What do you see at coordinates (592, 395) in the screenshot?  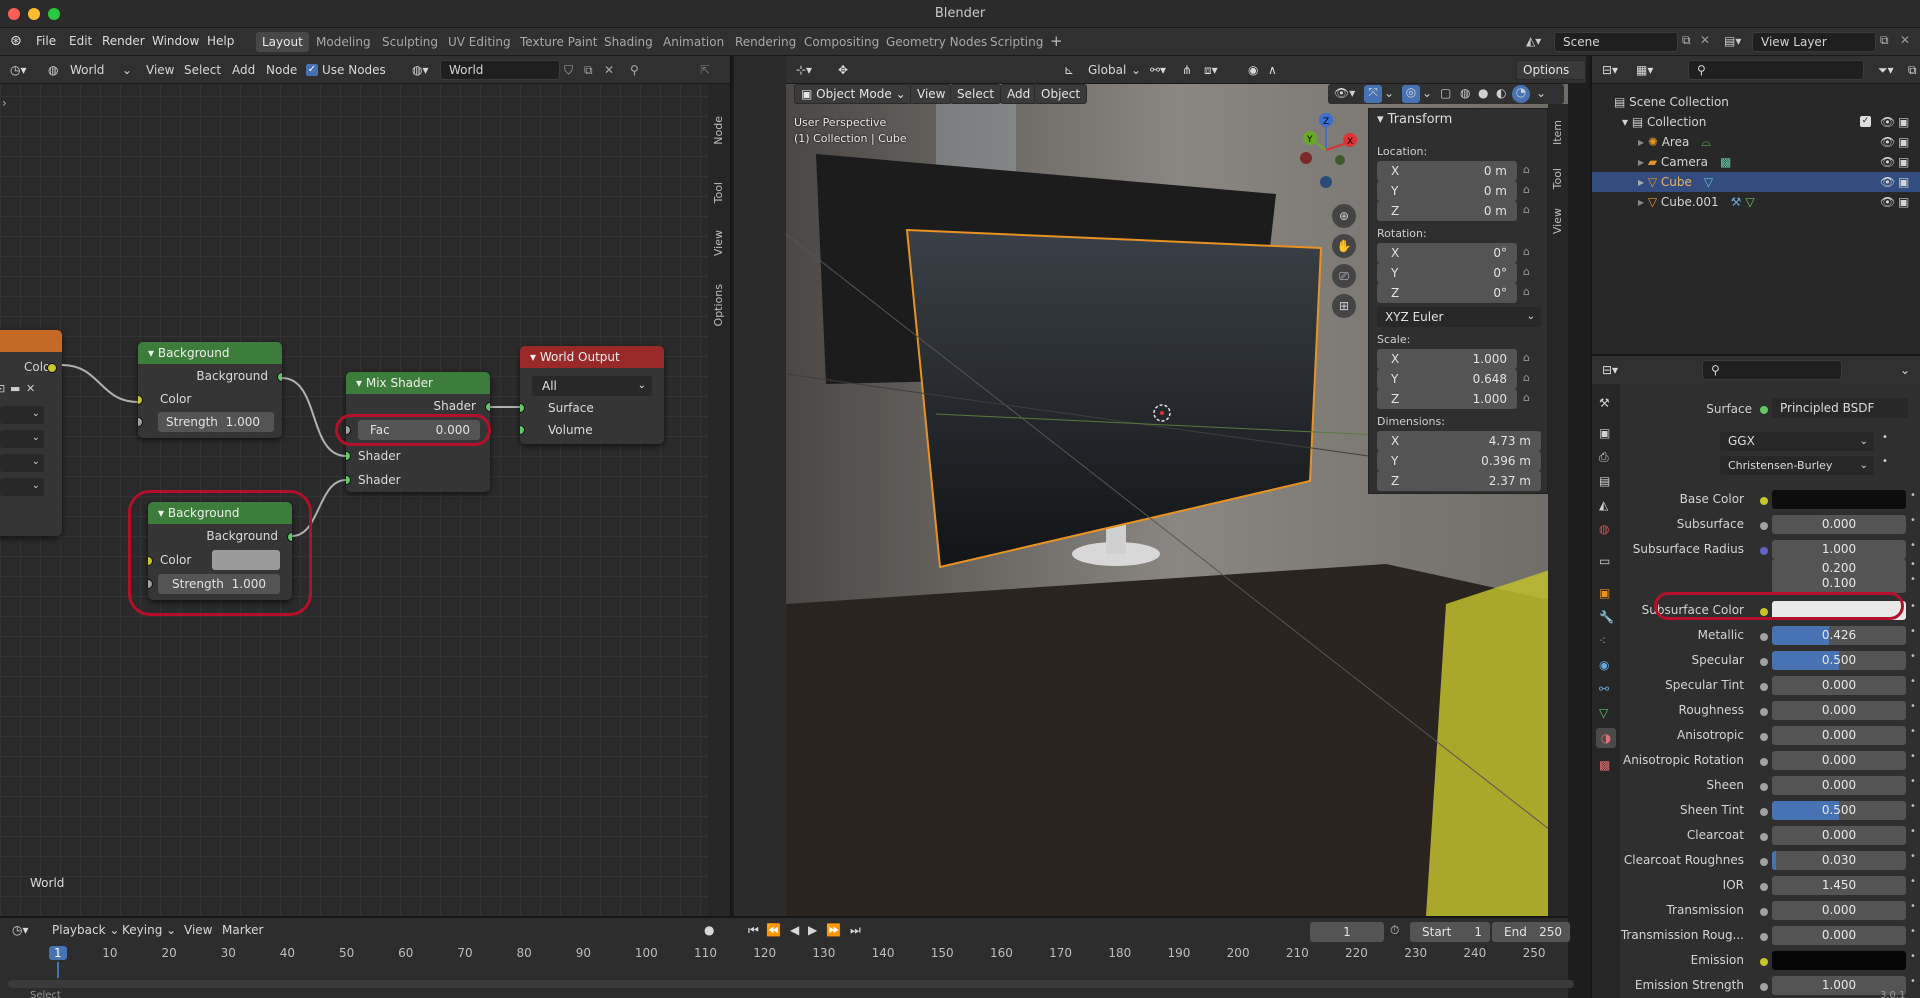 I see `world-output-node: ▾ World Output All ⌄ Surface Volume` at bounding box center [592, 395].